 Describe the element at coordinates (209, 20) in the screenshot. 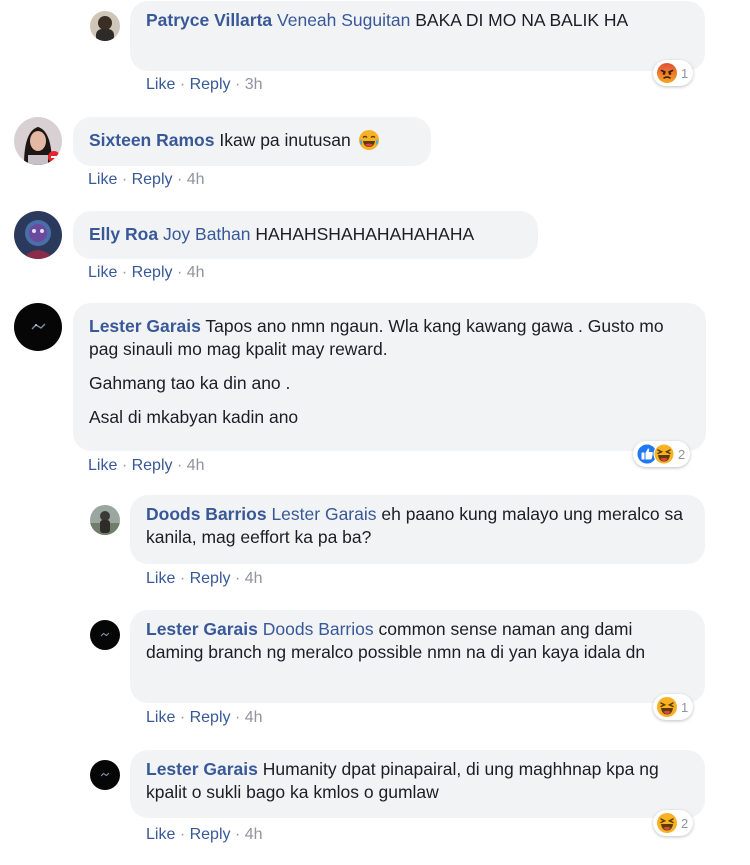

I see `comment-author: Patryce Villarta` at that location.